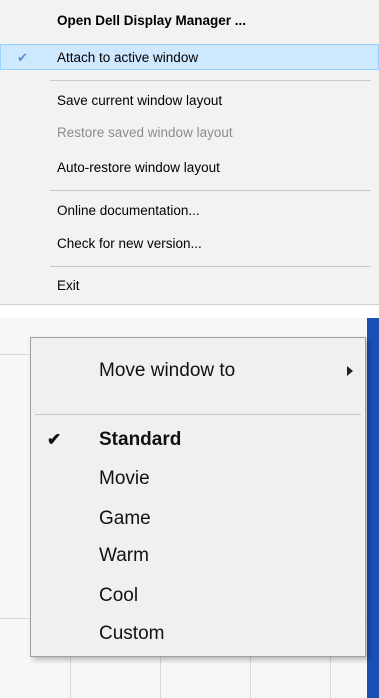 The image size is (379, 698). Describe the element at coordinates (167, 370) in the screenshot. I see `menu-item-label: Move window to` at that location.